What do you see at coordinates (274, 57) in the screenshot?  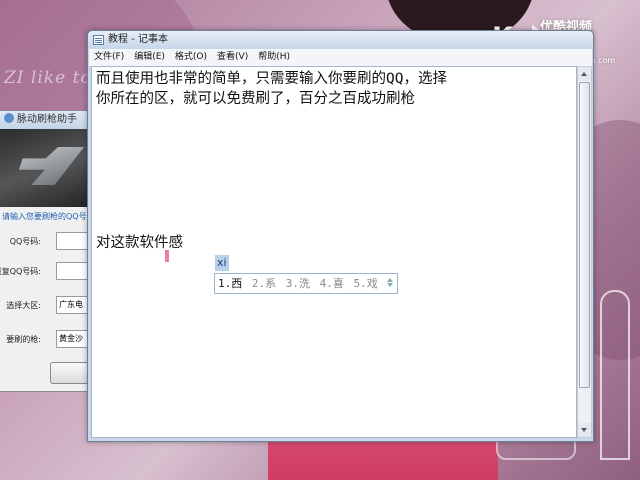 I see `menu-help: 帮助(H)` at bounding box center [274, 57].